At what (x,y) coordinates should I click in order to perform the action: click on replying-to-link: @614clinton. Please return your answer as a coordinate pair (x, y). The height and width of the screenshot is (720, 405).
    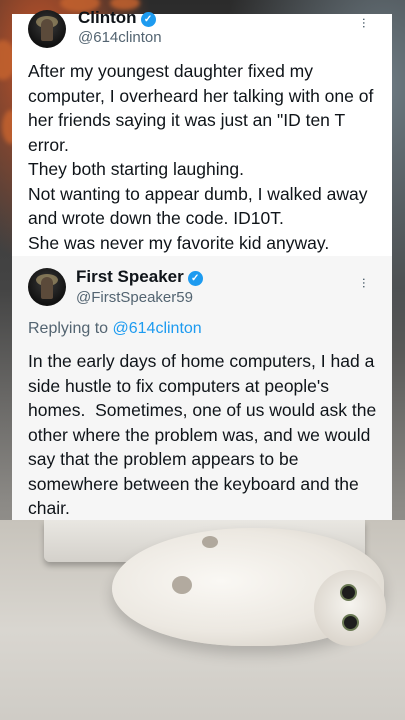
    Looking at the image, I should click on (157, 328).